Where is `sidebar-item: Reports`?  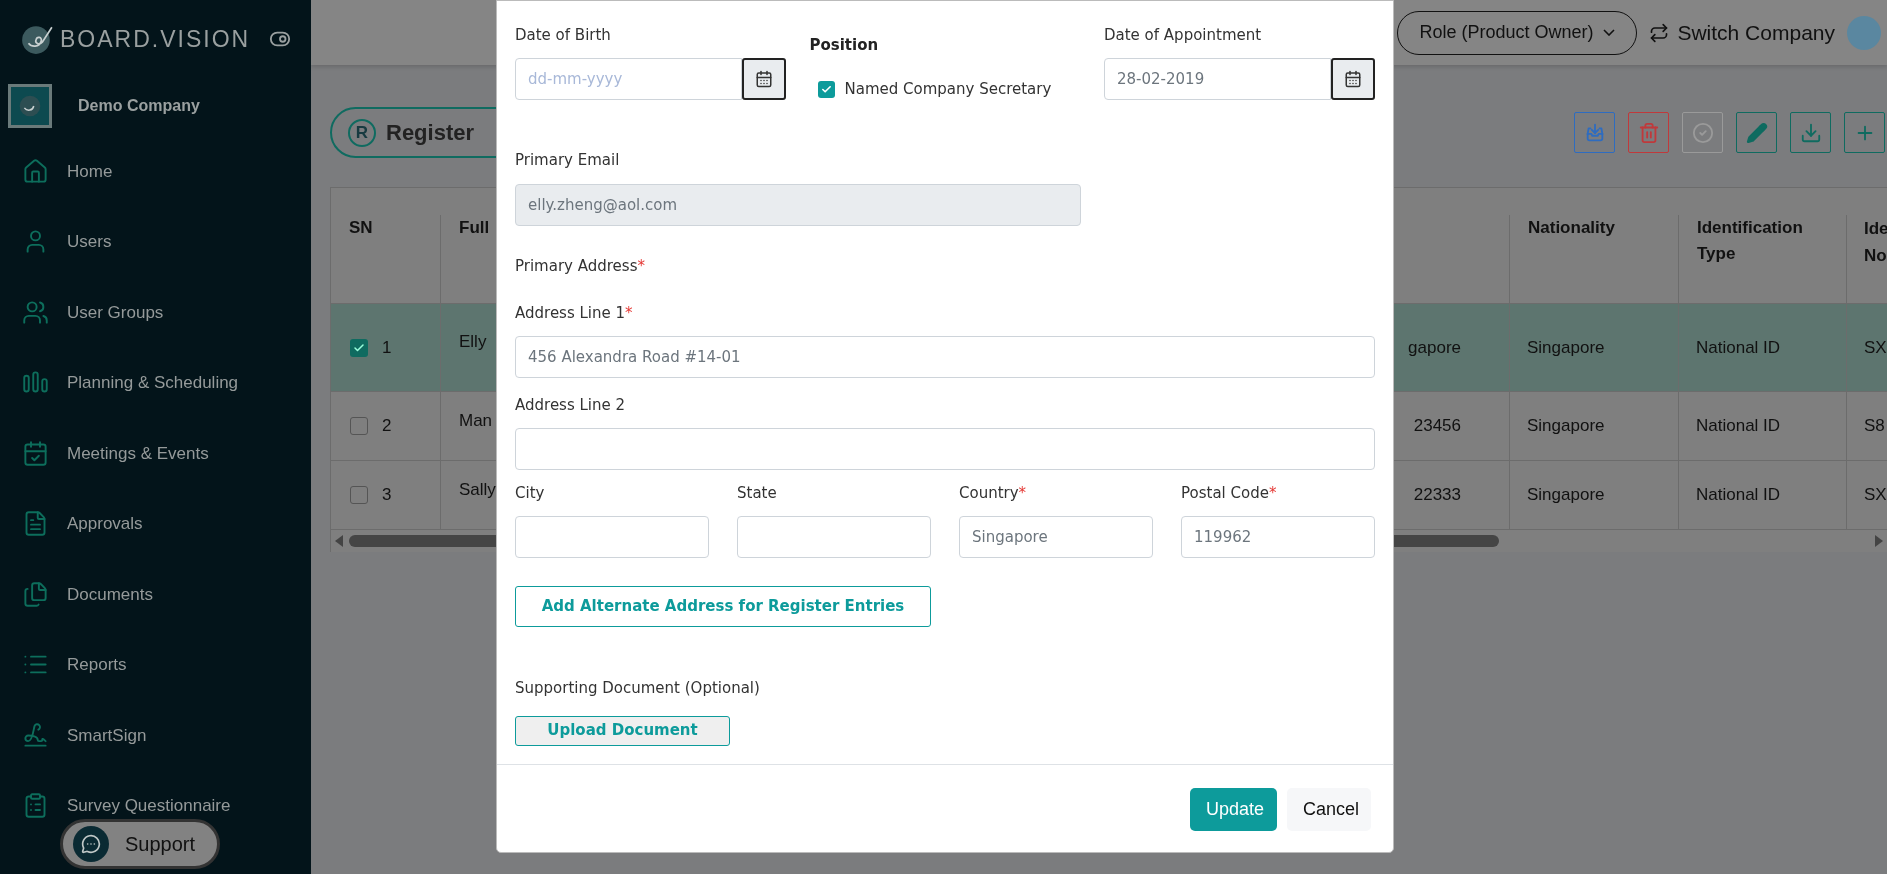
sidebar-item: Reports is located at coordinates (155, 664).